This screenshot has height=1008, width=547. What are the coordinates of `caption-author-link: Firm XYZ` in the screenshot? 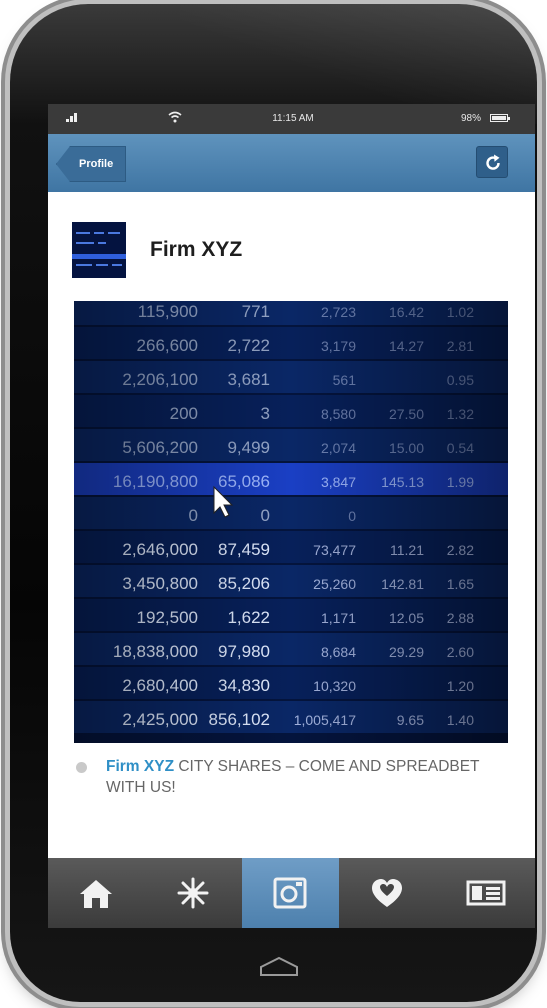 It's located at (140, 766).